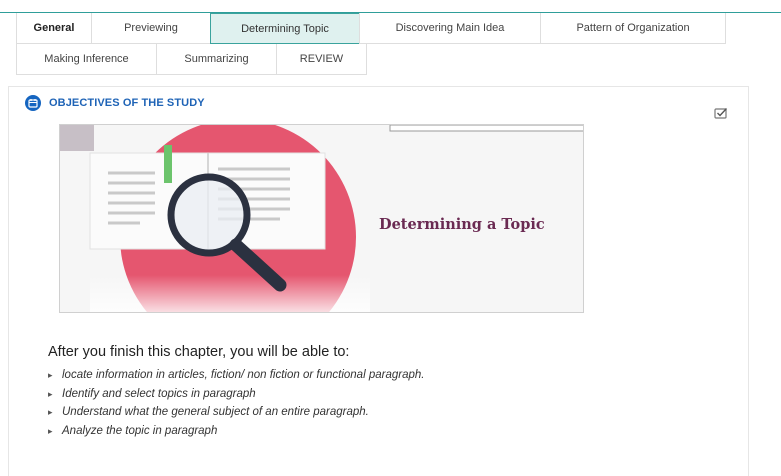 The width and height of the screenshot is (781, 476). Describe the element at coordinates (127, 103) in the screenshot. I see `section-title: OBJECTIVES OF THE STUDY` at that location.